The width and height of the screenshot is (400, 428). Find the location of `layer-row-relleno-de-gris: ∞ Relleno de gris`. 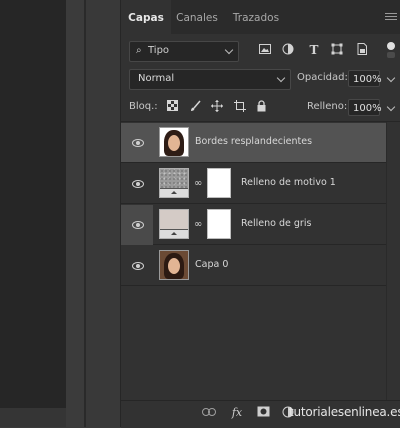

layer-row-relleno-de-gris: ∞ Relleno de gris is located at coordinates (253, 225).